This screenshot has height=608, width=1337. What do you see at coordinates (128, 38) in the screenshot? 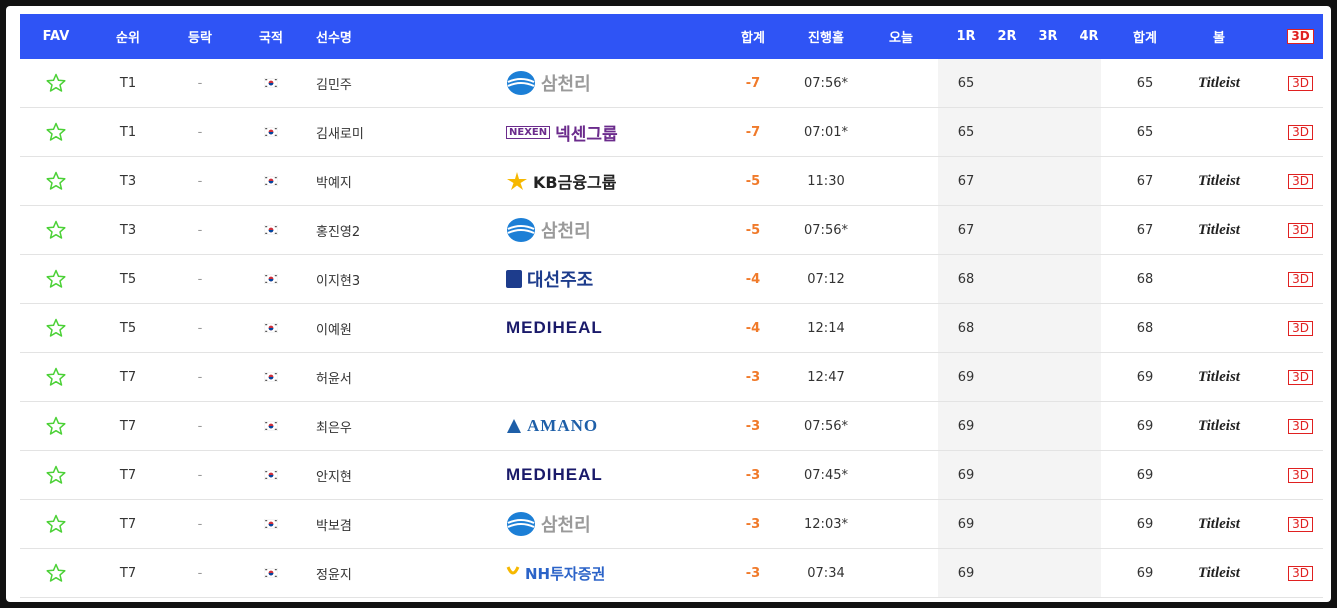
I see `header-rank: 순위` at bounding box center [128, 38].